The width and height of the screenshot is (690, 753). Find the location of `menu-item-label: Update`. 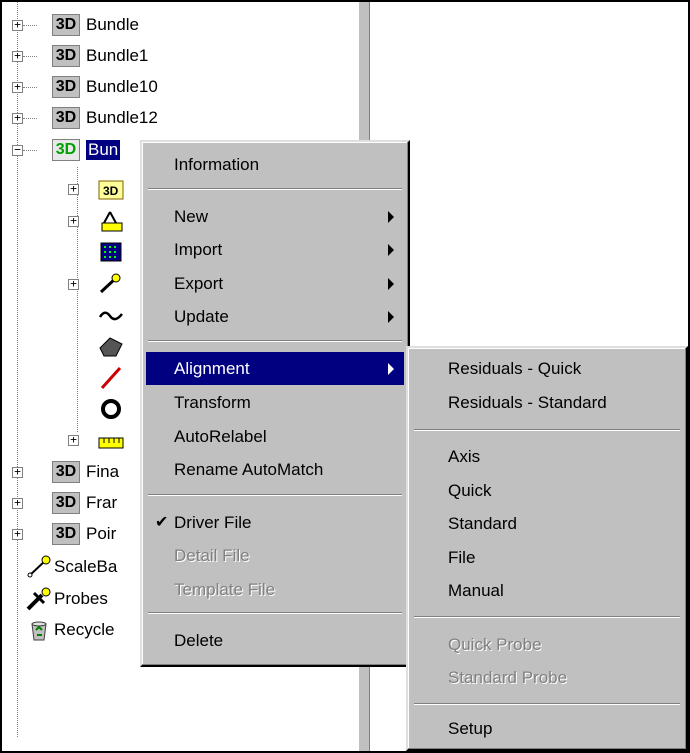

menu-item-label: Update is located at coordinates (201, 316).